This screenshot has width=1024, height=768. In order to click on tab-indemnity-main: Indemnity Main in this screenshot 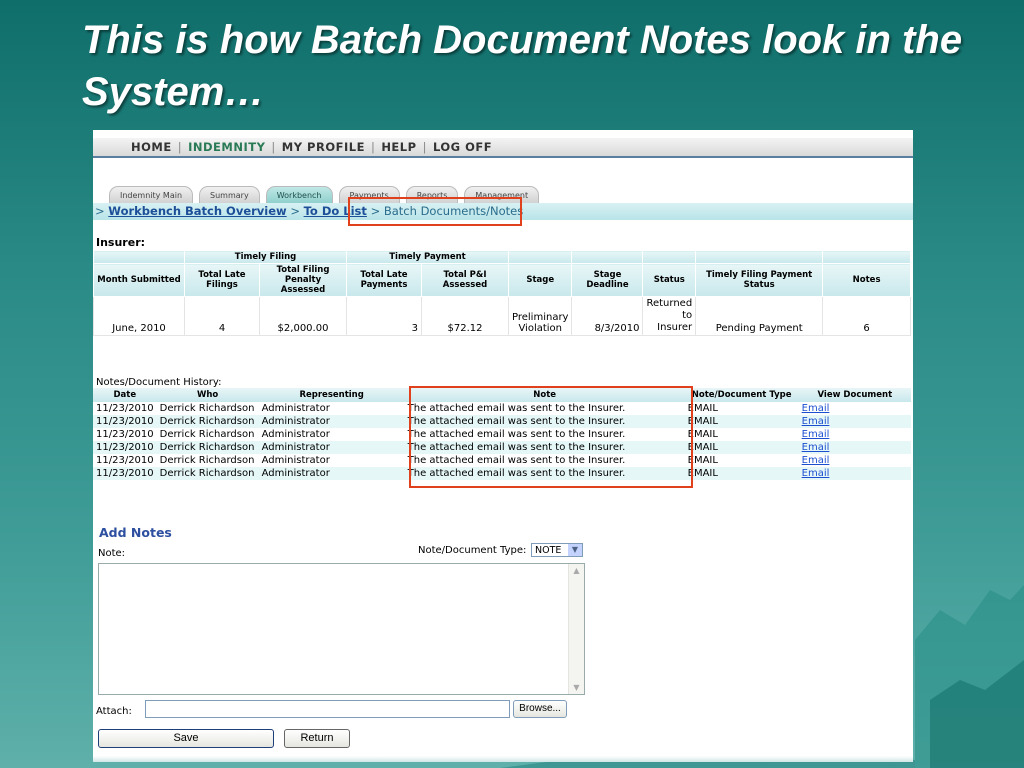, I will do `click(151, 194)`.